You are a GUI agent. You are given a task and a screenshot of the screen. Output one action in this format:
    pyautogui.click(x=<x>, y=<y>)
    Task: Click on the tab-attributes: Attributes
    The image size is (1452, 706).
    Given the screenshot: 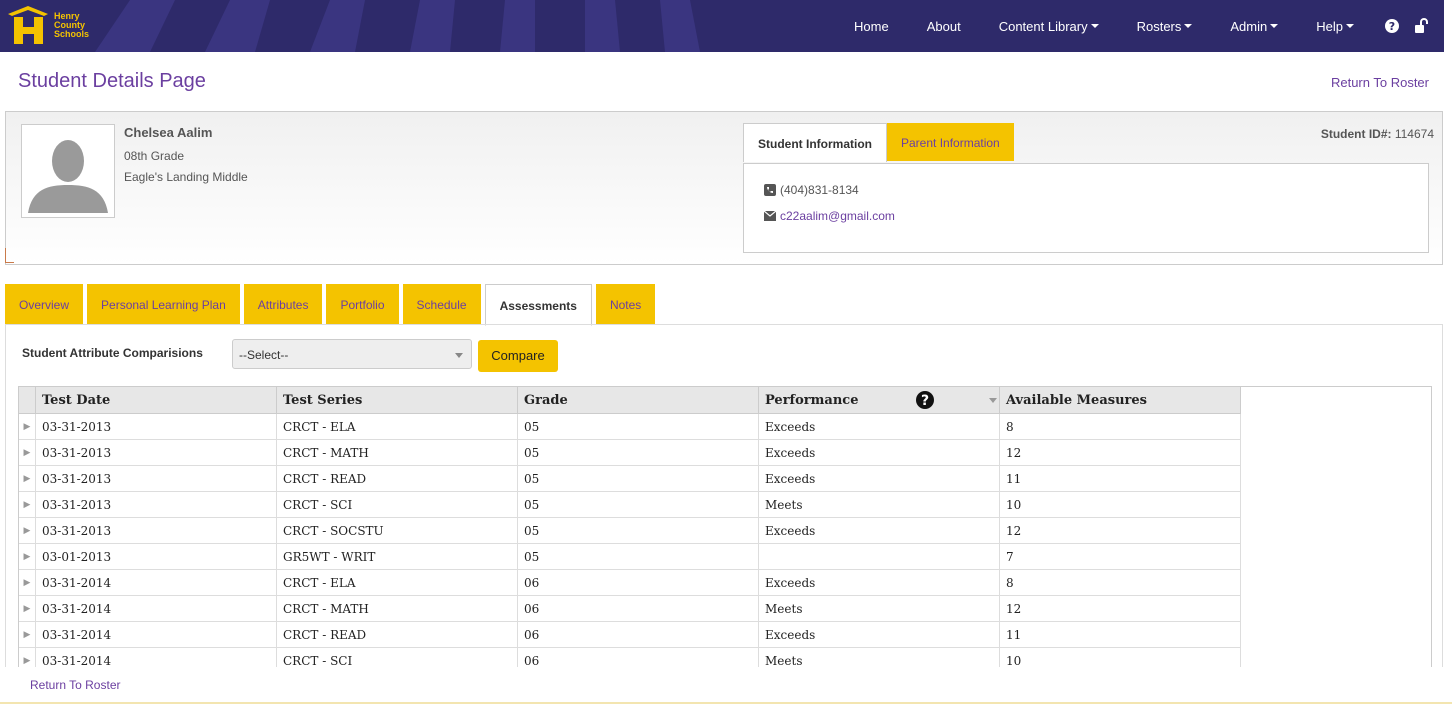 What is the action you would take?
    pyautogui.click(x=283, y=304)
    